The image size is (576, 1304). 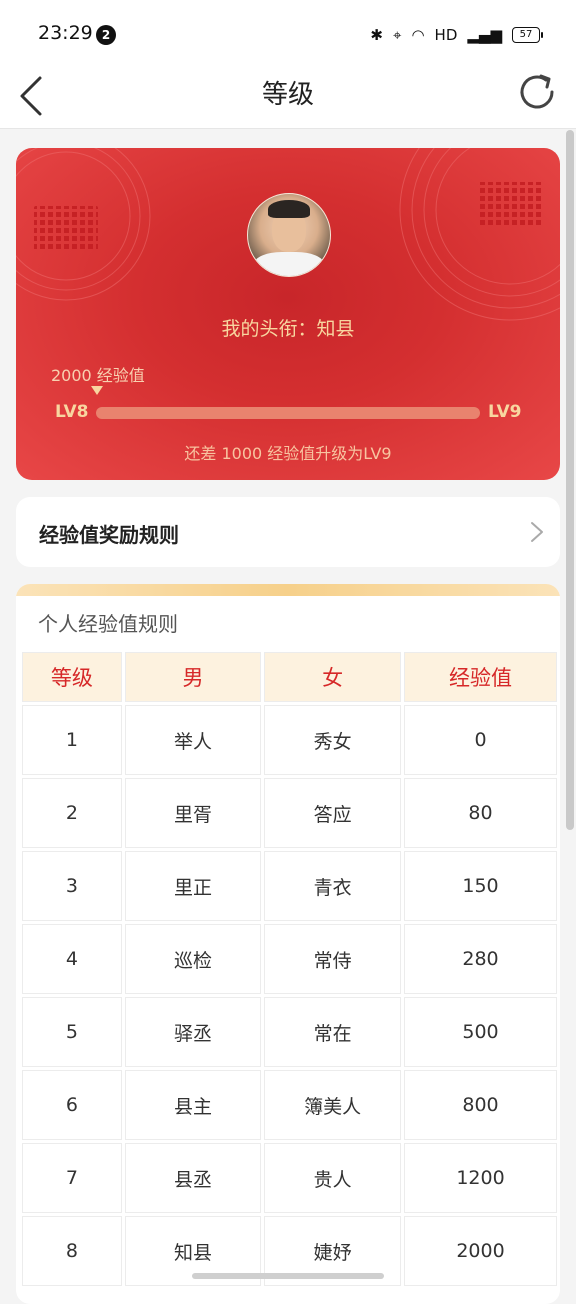 What do you see at coordinates (397, 35) in the screenshot?
I see `location-icon: ⌖` at bounding box center [397, 35].